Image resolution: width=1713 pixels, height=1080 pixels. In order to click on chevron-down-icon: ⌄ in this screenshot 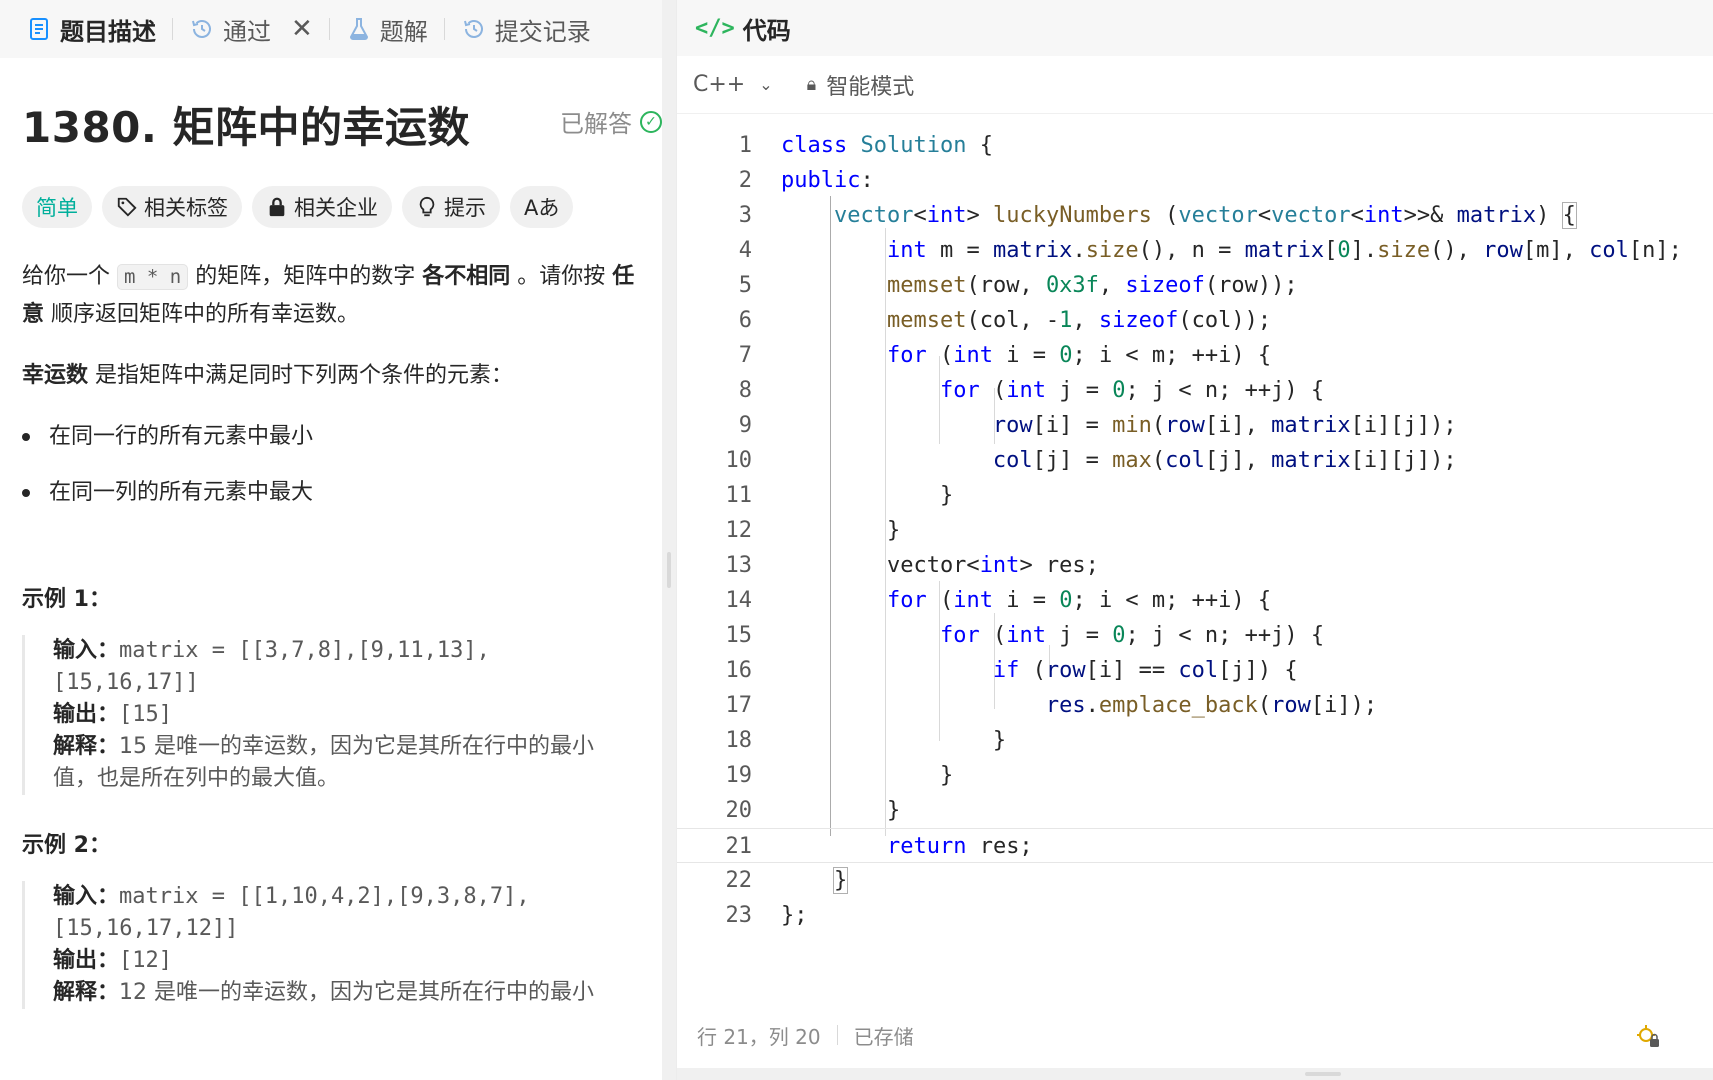, I will do `click(765, 84)`.